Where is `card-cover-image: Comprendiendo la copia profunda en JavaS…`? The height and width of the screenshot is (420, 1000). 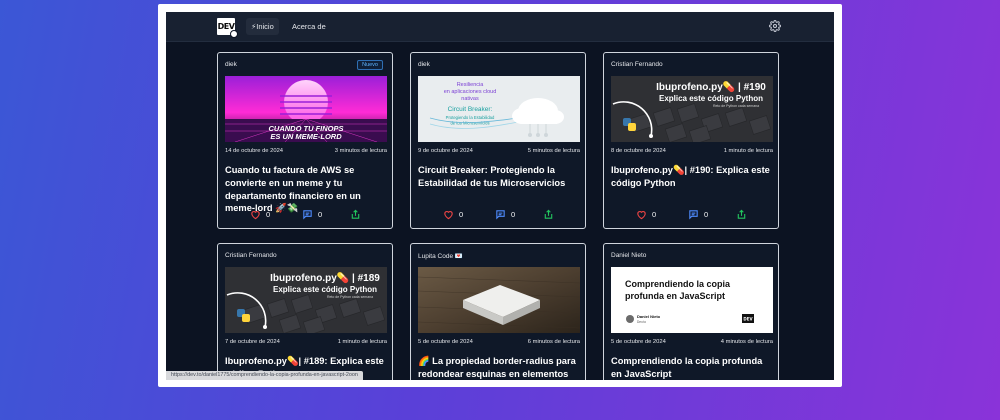
card-cover-image: Comprendiendo la copia profunda en JavaS… is located at coordinates (692, 300).